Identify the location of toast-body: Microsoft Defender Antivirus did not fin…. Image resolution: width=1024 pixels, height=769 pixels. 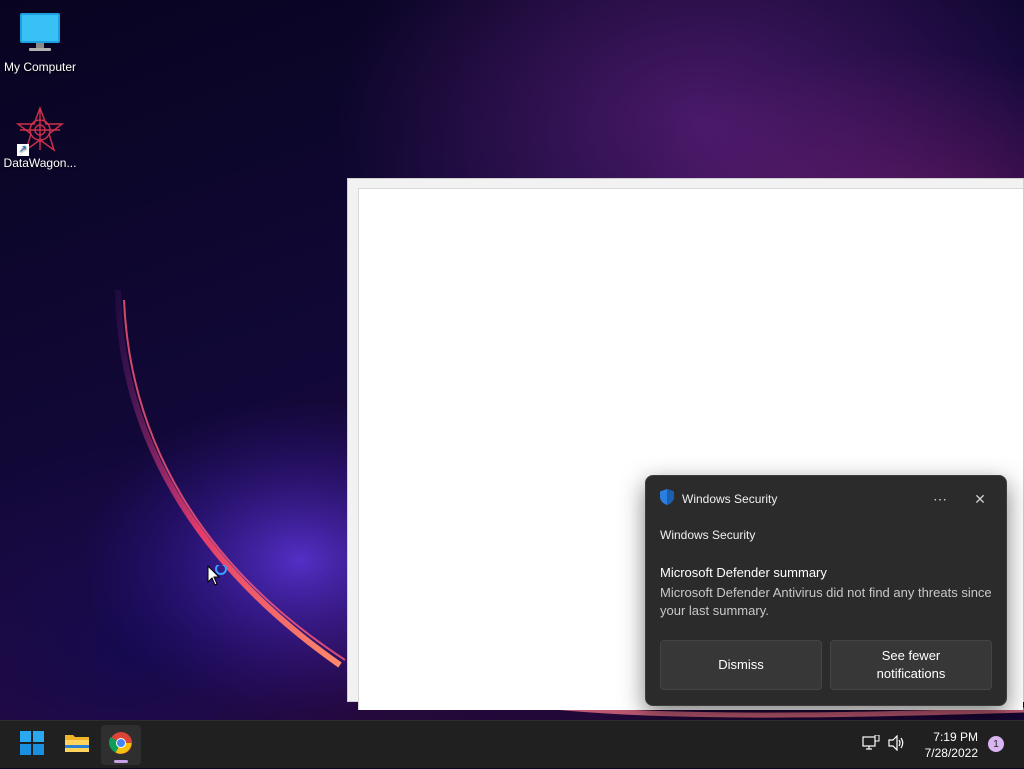
(826, 601).